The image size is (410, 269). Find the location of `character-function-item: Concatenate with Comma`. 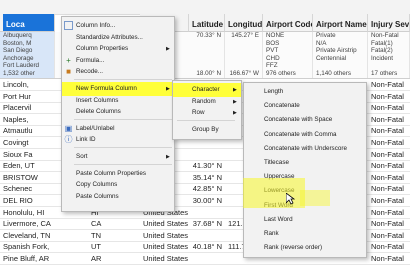

character-function-item: Concatenate with Comma is located at coordinates (305, 135).